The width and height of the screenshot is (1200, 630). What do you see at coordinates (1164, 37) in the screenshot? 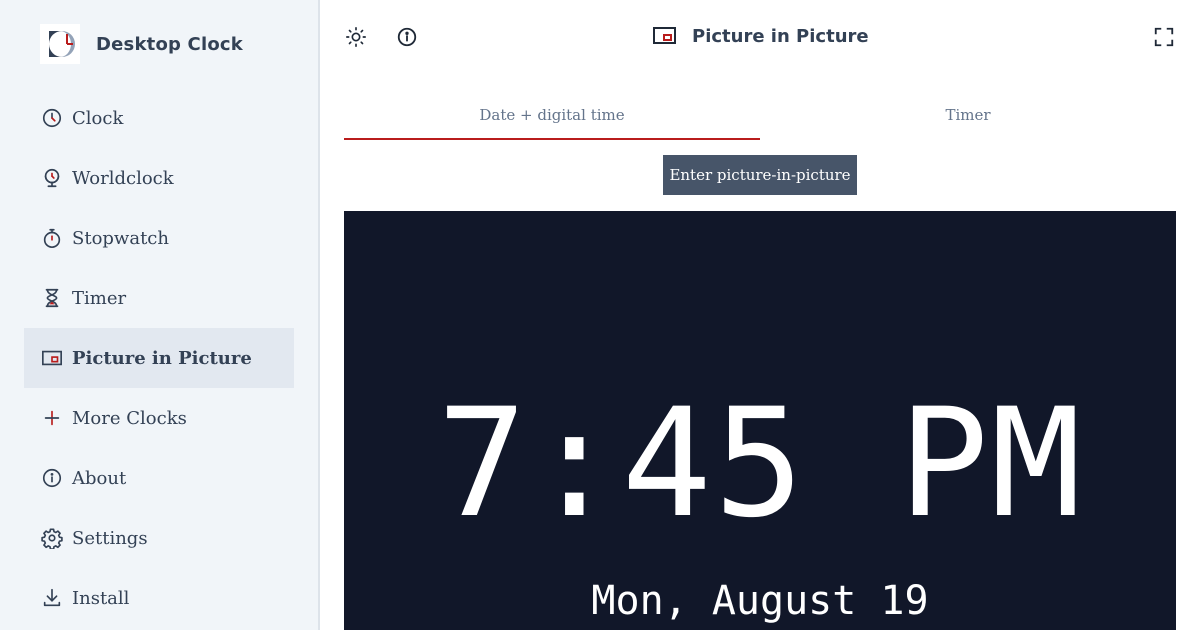
I see `fullscreen-icon` at bounding box center [1164, 37].